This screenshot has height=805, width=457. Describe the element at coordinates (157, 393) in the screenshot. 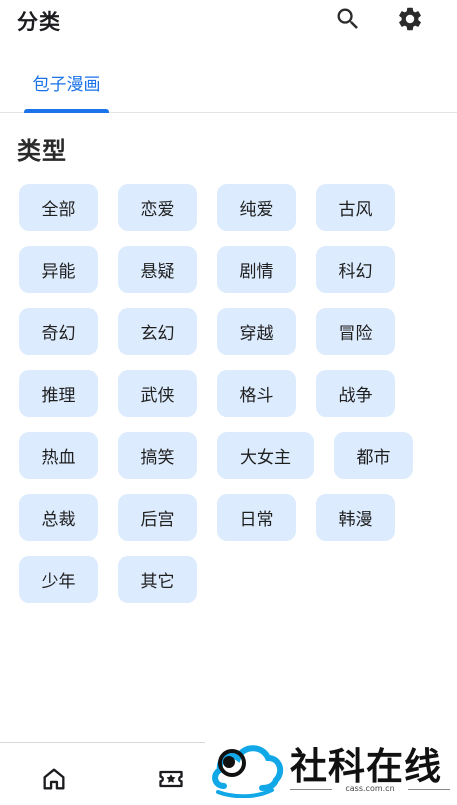

I see `genre-chip: 武侠` at that location.